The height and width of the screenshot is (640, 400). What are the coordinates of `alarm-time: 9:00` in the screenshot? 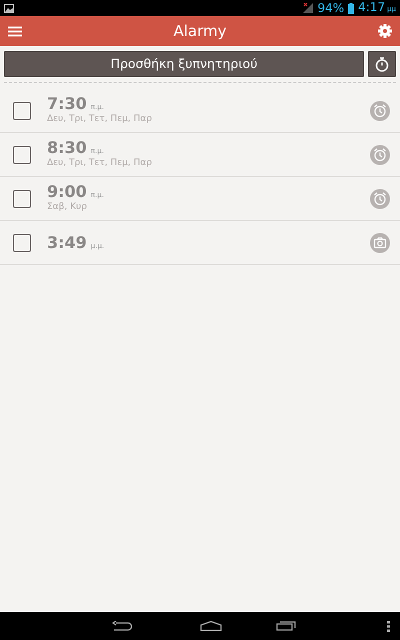 It's located at (67, 191).